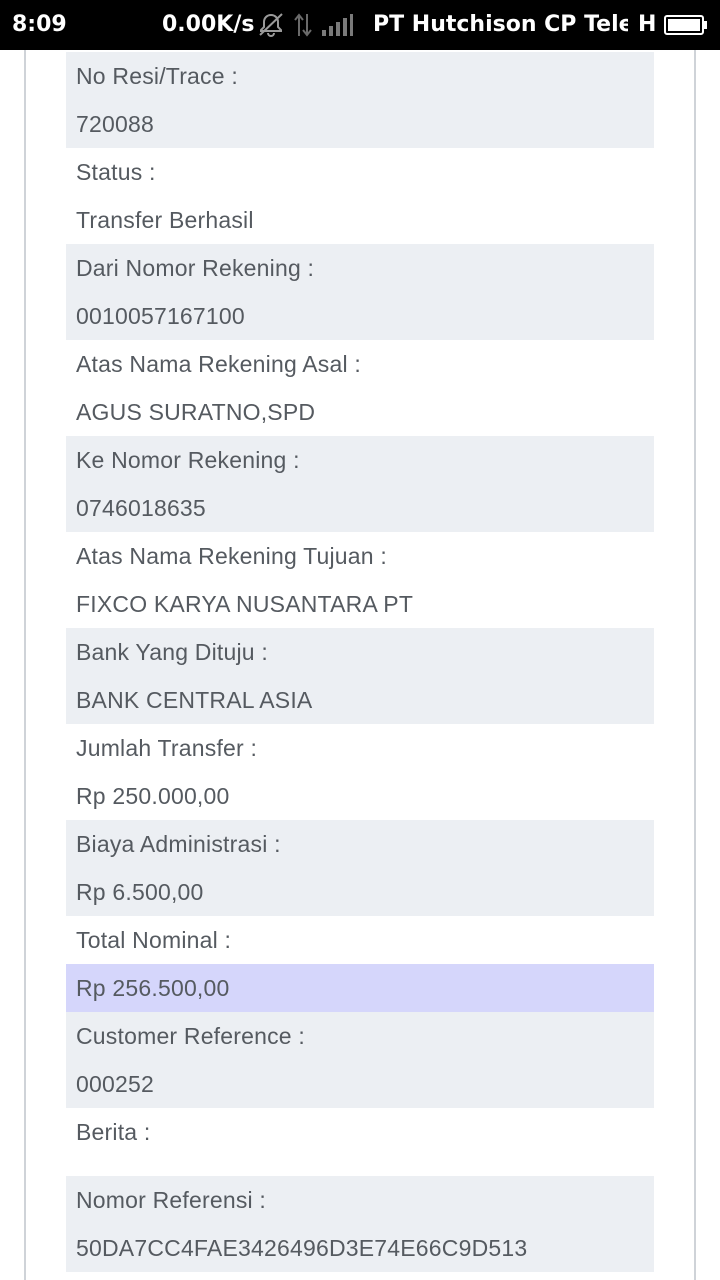  I want to click on status-icons, so click(305, 25).